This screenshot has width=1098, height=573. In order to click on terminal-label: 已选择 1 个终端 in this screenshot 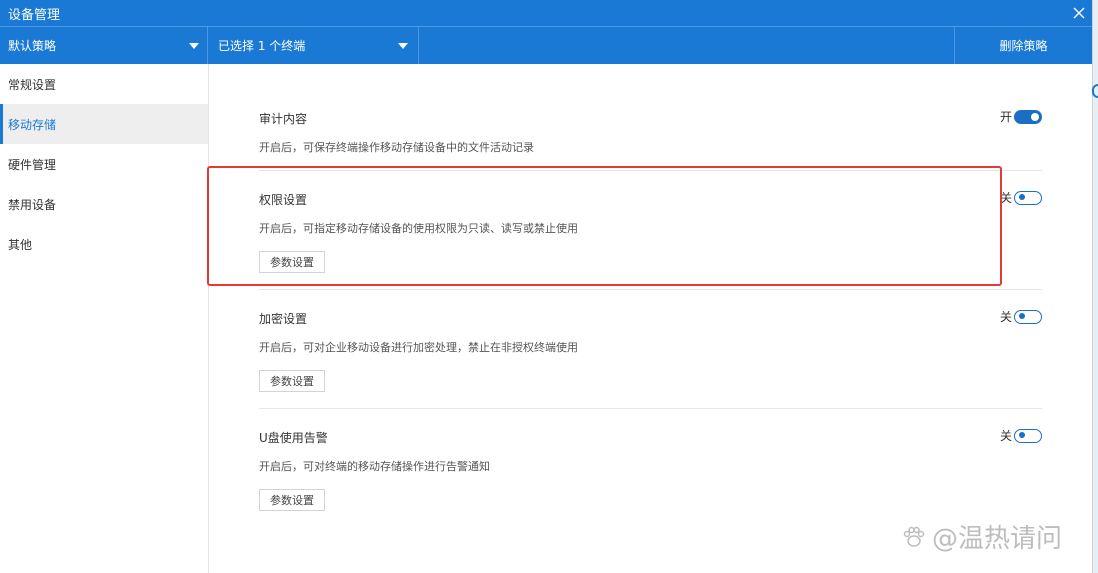, I will do `click(262, 46)`.